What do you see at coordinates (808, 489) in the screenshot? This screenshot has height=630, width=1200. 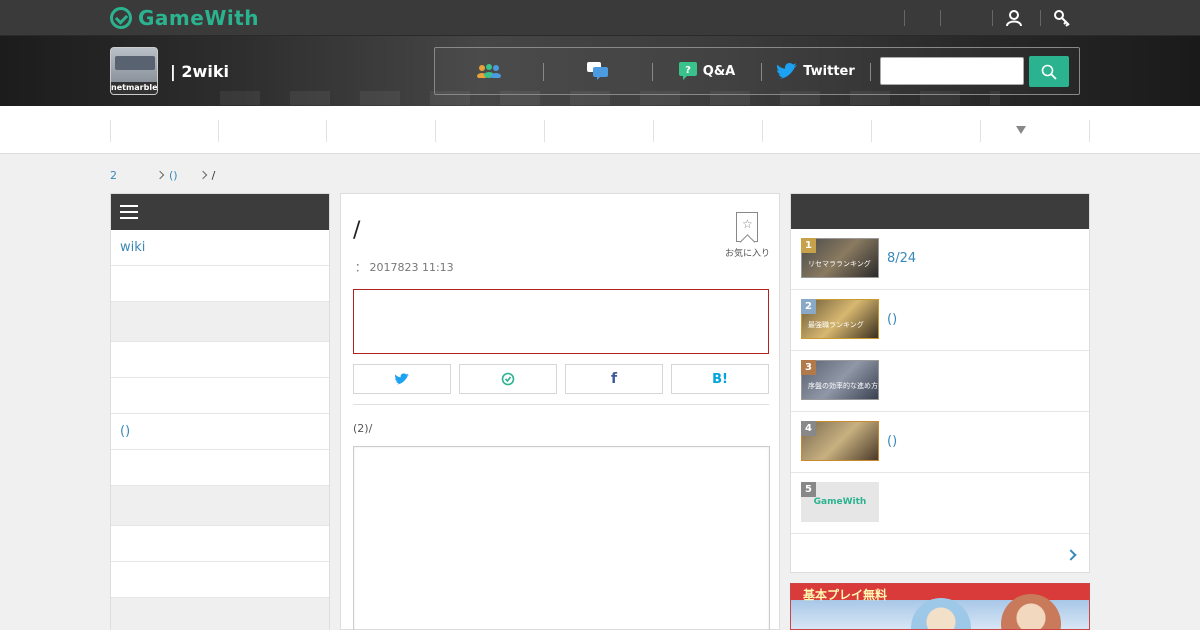 I see `rank-badge: 5` at bounding box center [808, 489].